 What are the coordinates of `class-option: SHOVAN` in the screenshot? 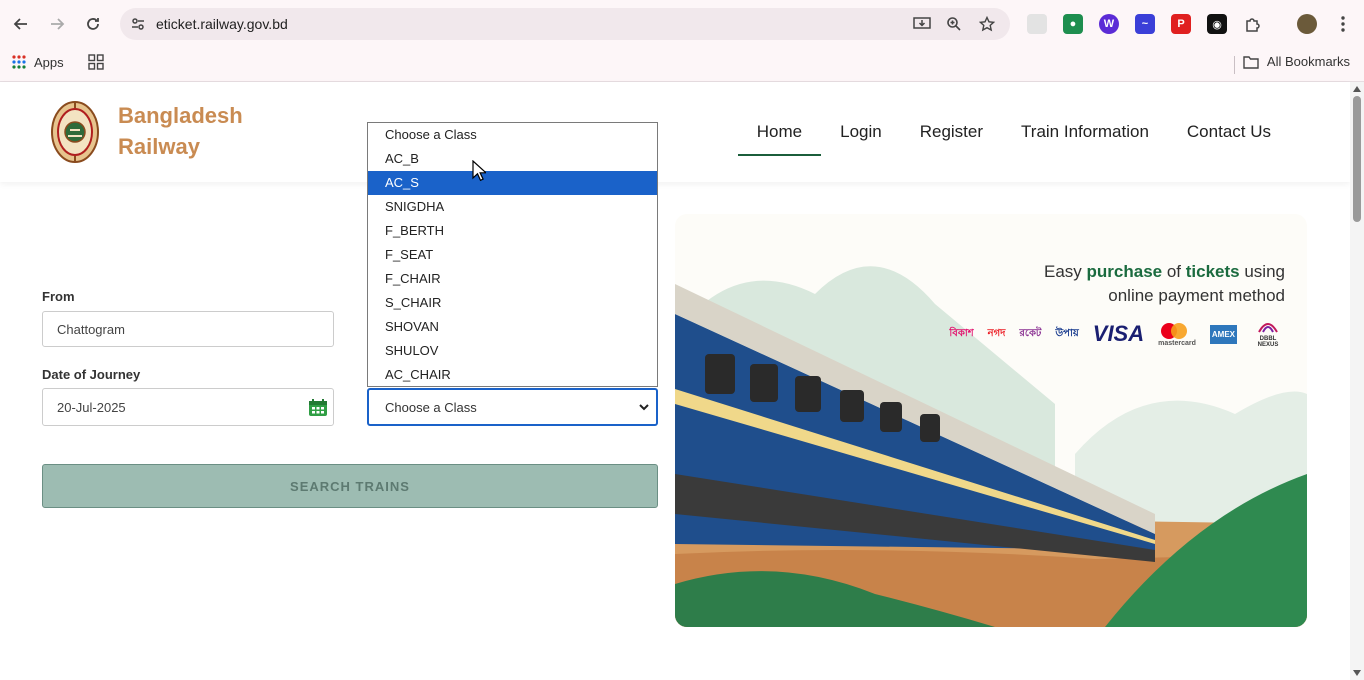 It's located at (512, 327).